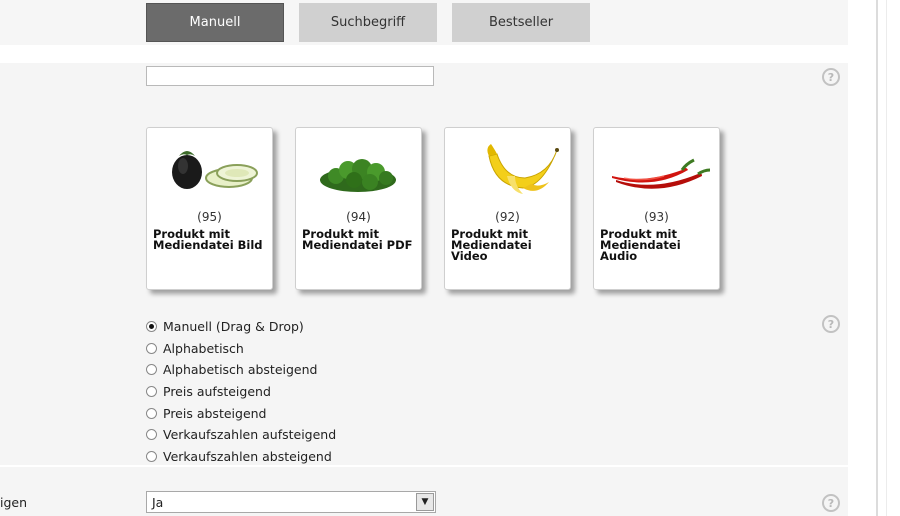  I want to click on tab-suchbegriff: Suchbegriff, so click(368, 22).